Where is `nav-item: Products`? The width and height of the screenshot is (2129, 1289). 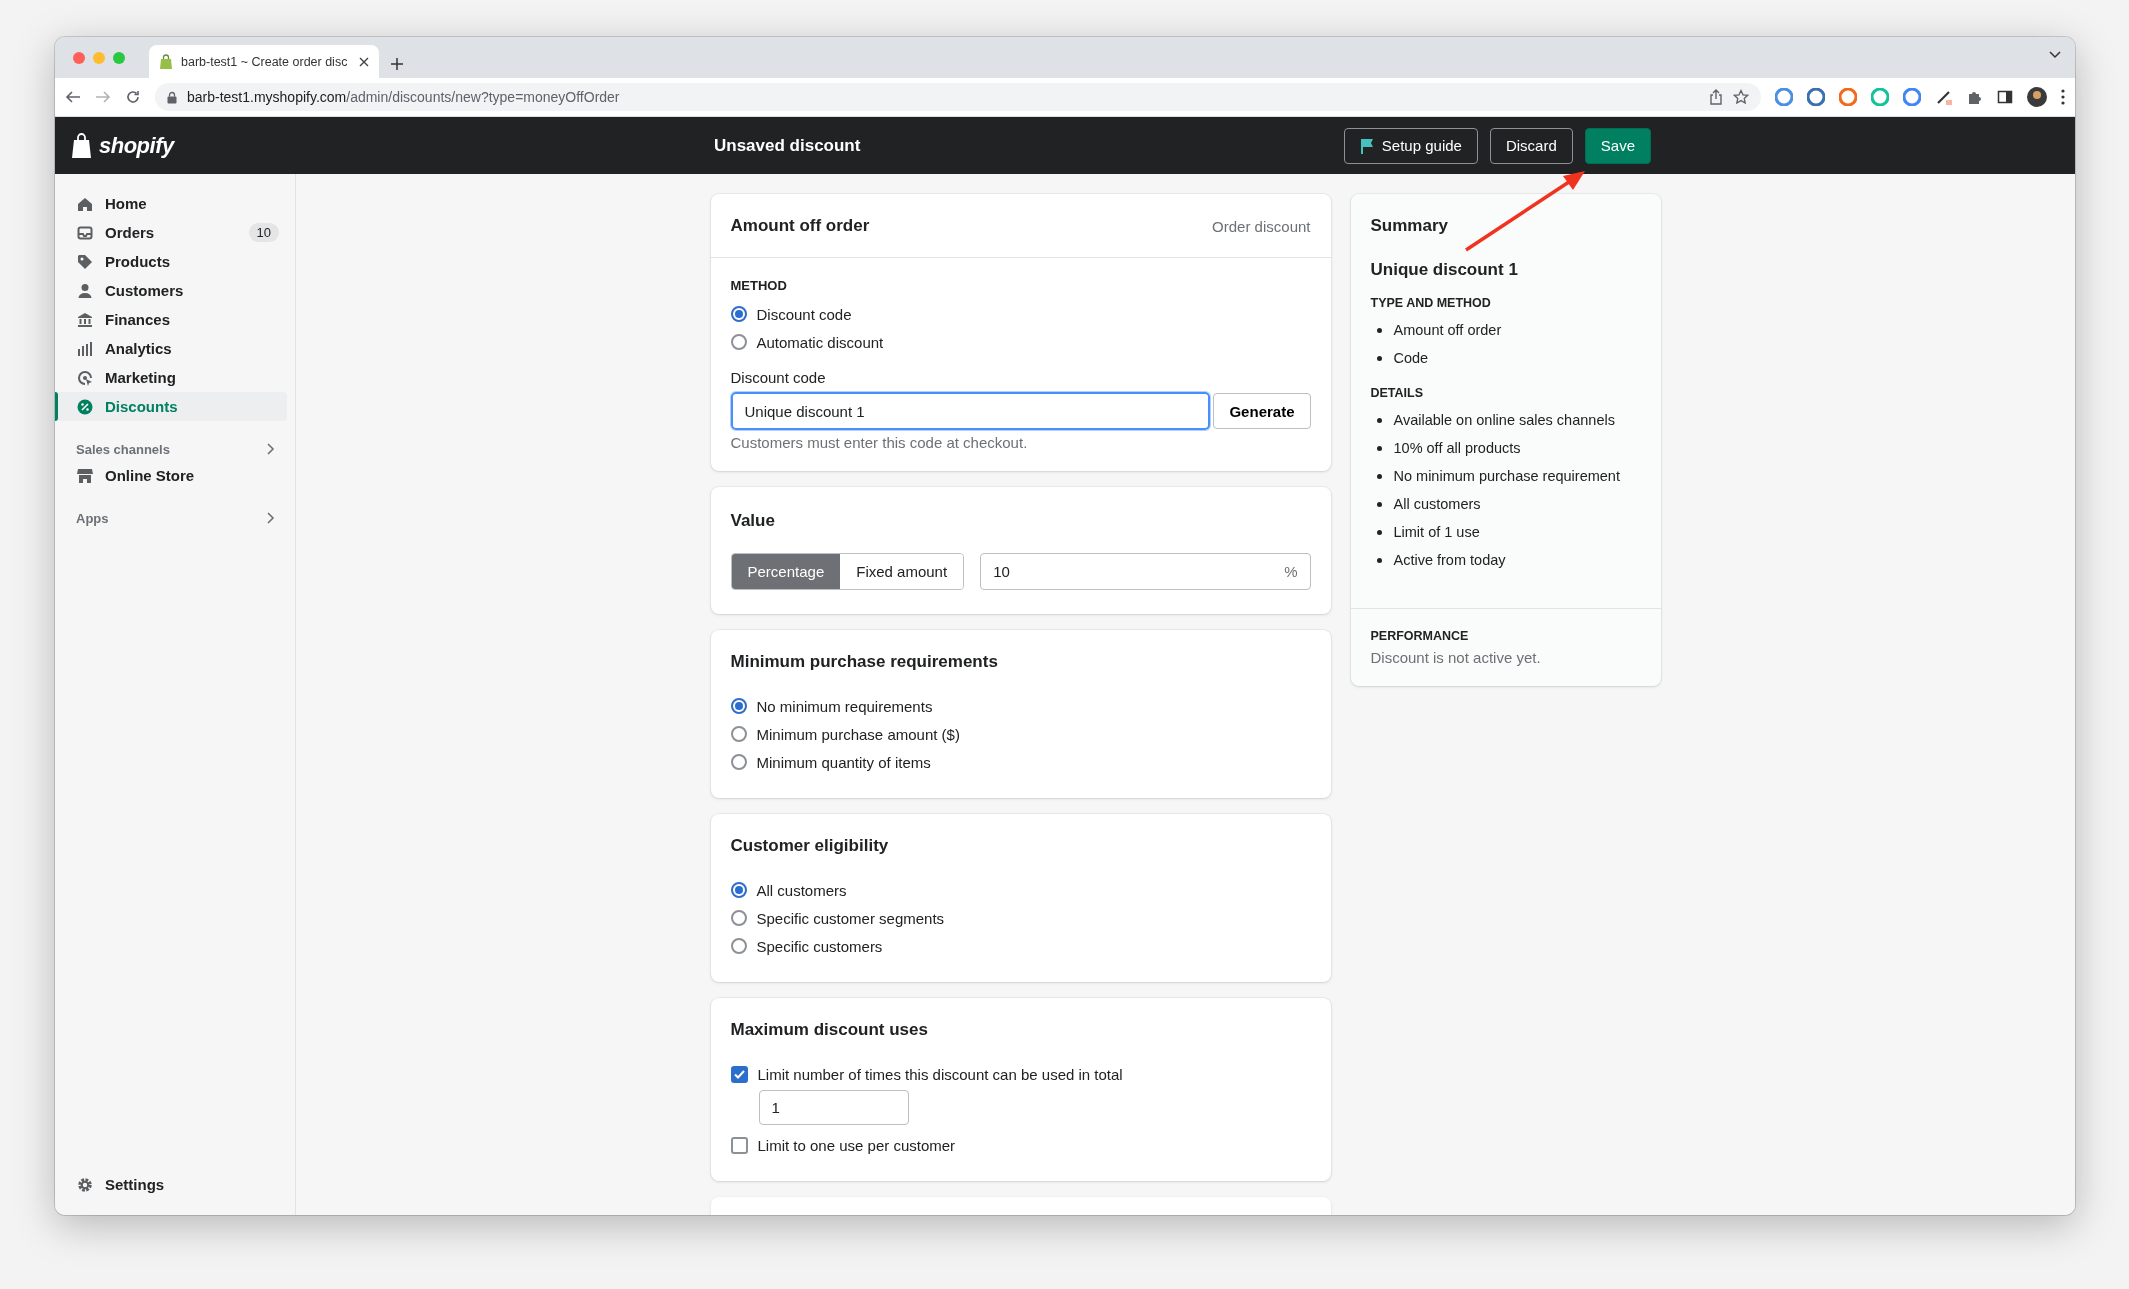
nav-item: Products is located at coordinates (171, 261).